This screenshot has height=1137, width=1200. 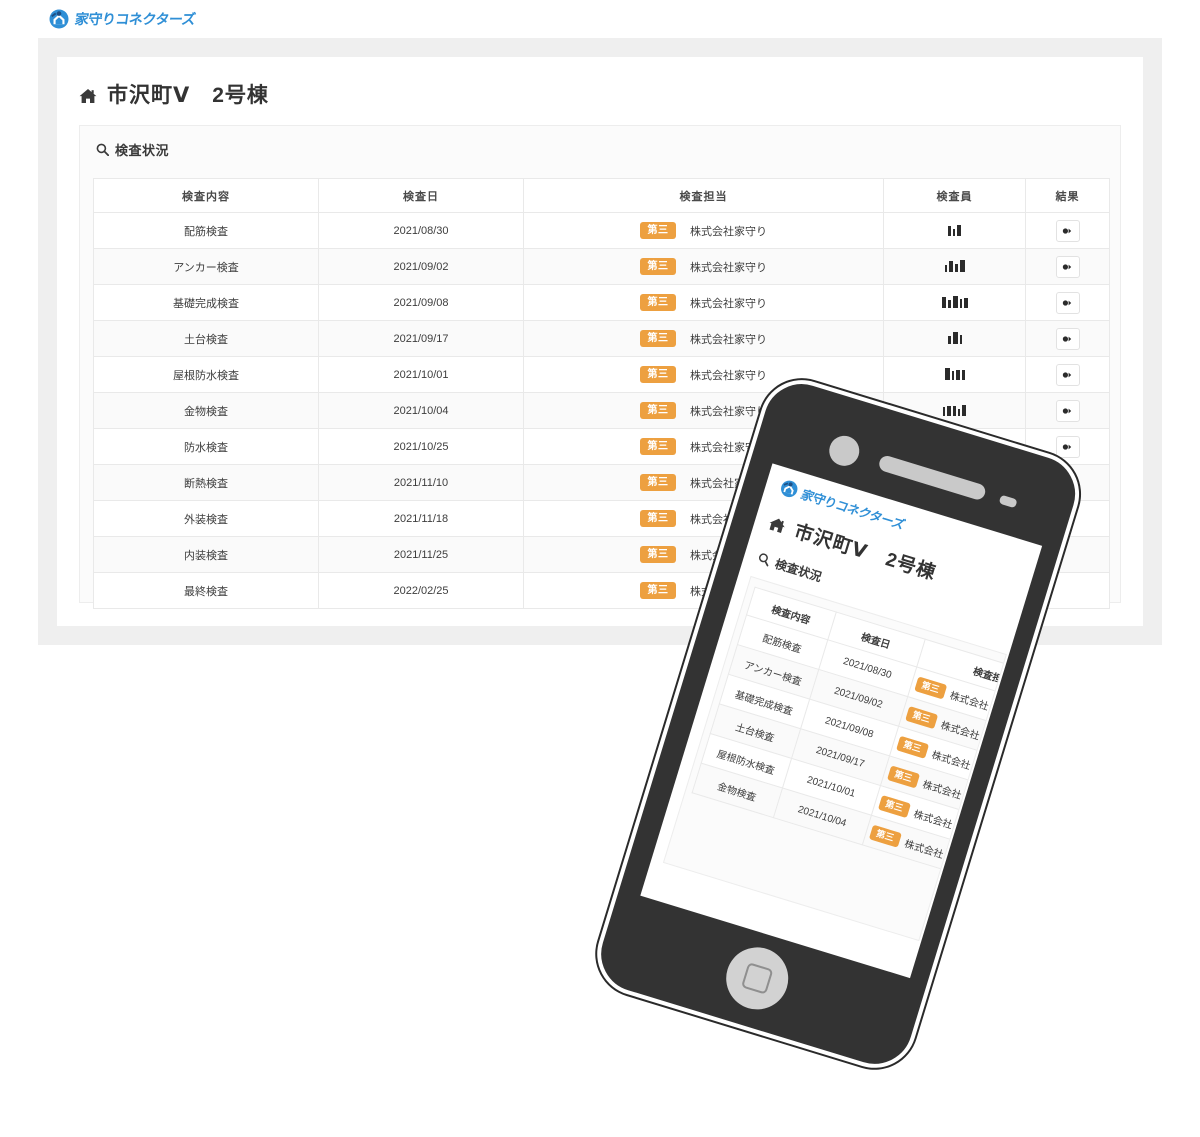 What do you see at coordinates (954, 195) in the screenshot?
I see `column-header-member: 検査員` at bounding box center [954, 195].